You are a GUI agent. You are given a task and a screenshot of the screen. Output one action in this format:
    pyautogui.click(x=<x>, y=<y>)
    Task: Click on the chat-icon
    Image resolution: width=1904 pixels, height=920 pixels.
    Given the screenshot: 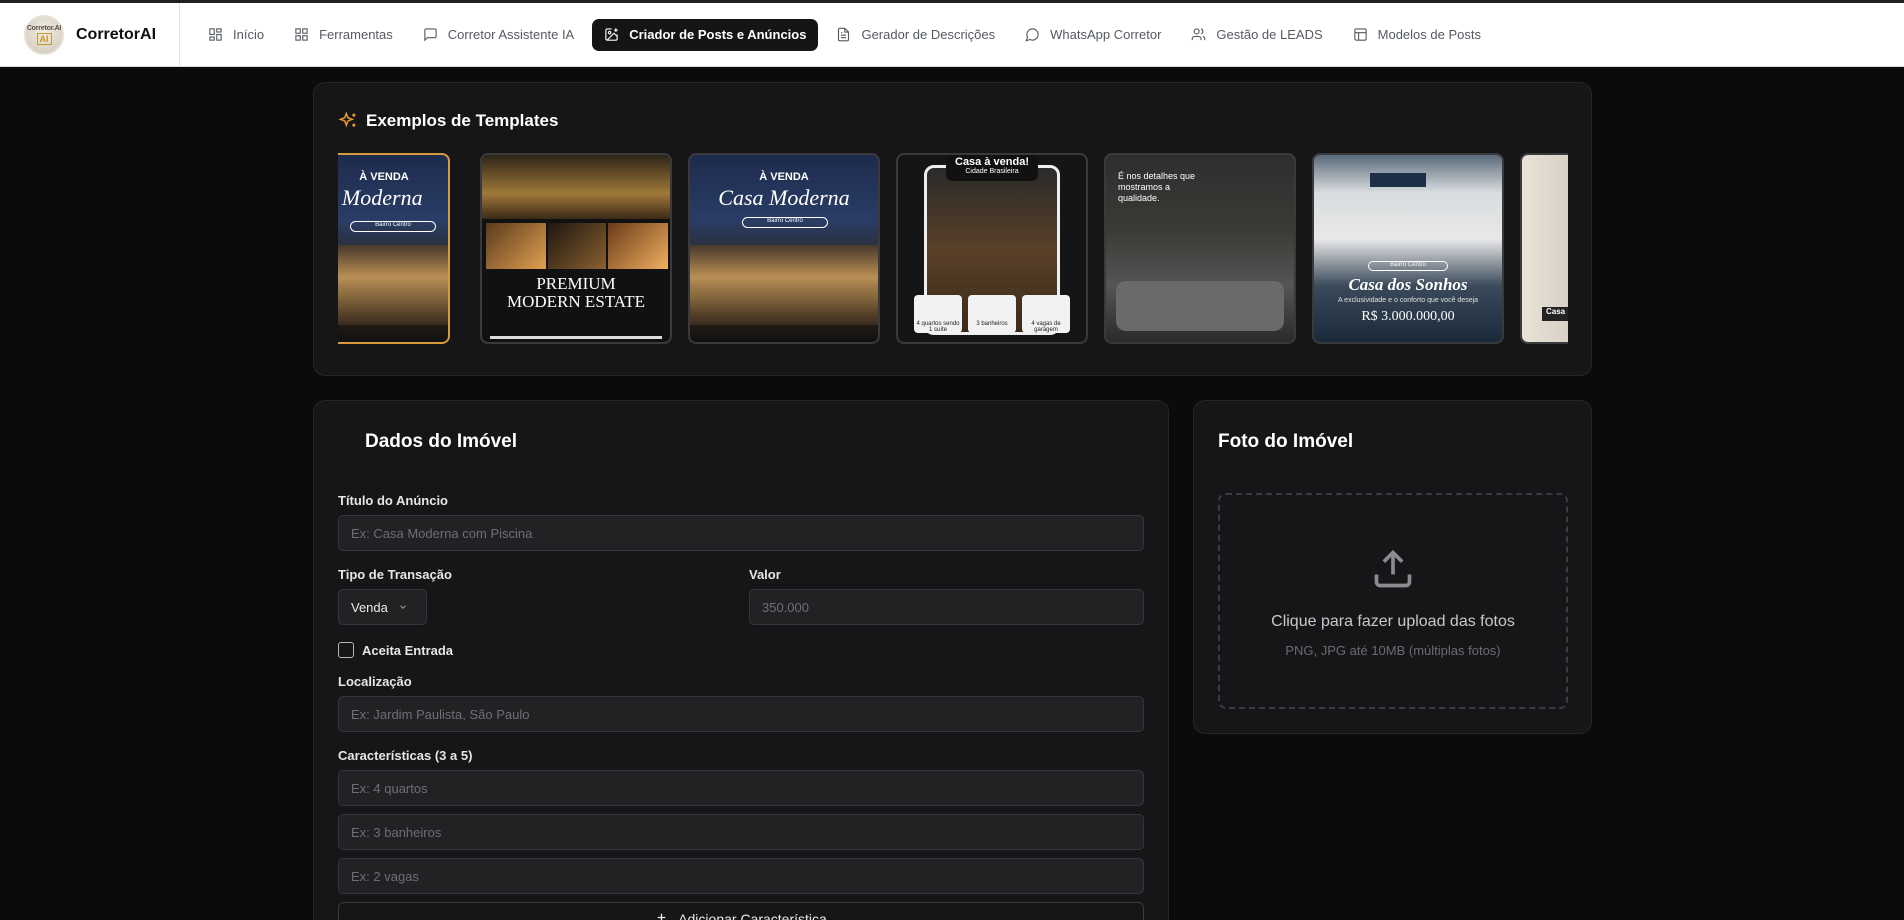 What is the action you would take?
    pyautogui.click(x=430, y=35)
    